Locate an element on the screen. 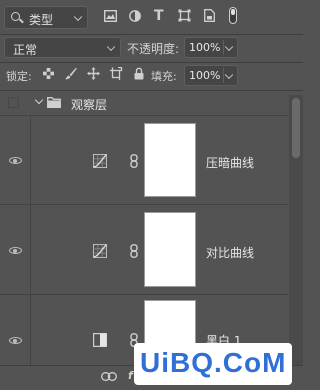  layer-name: 对比曲线 is located at coordinates (230, 253).